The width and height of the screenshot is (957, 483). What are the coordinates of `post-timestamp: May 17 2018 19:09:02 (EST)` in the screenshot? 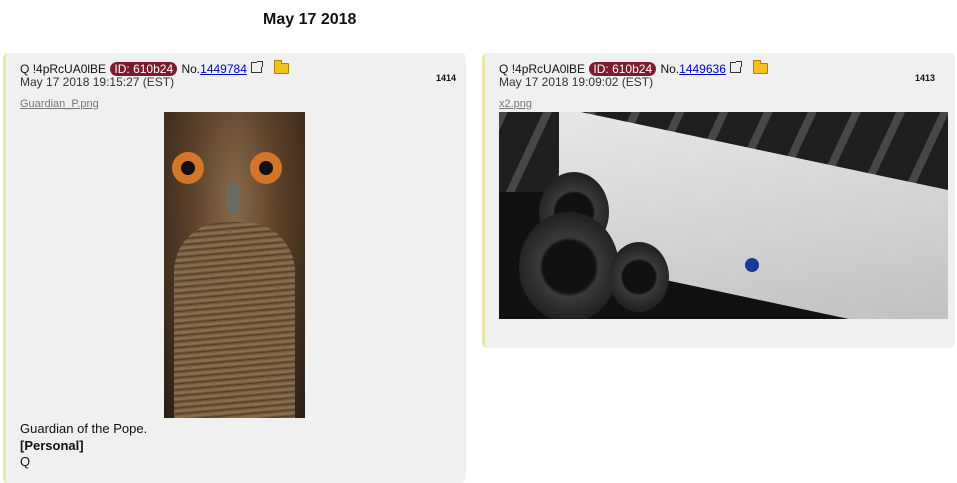 It's located at (576, 82).